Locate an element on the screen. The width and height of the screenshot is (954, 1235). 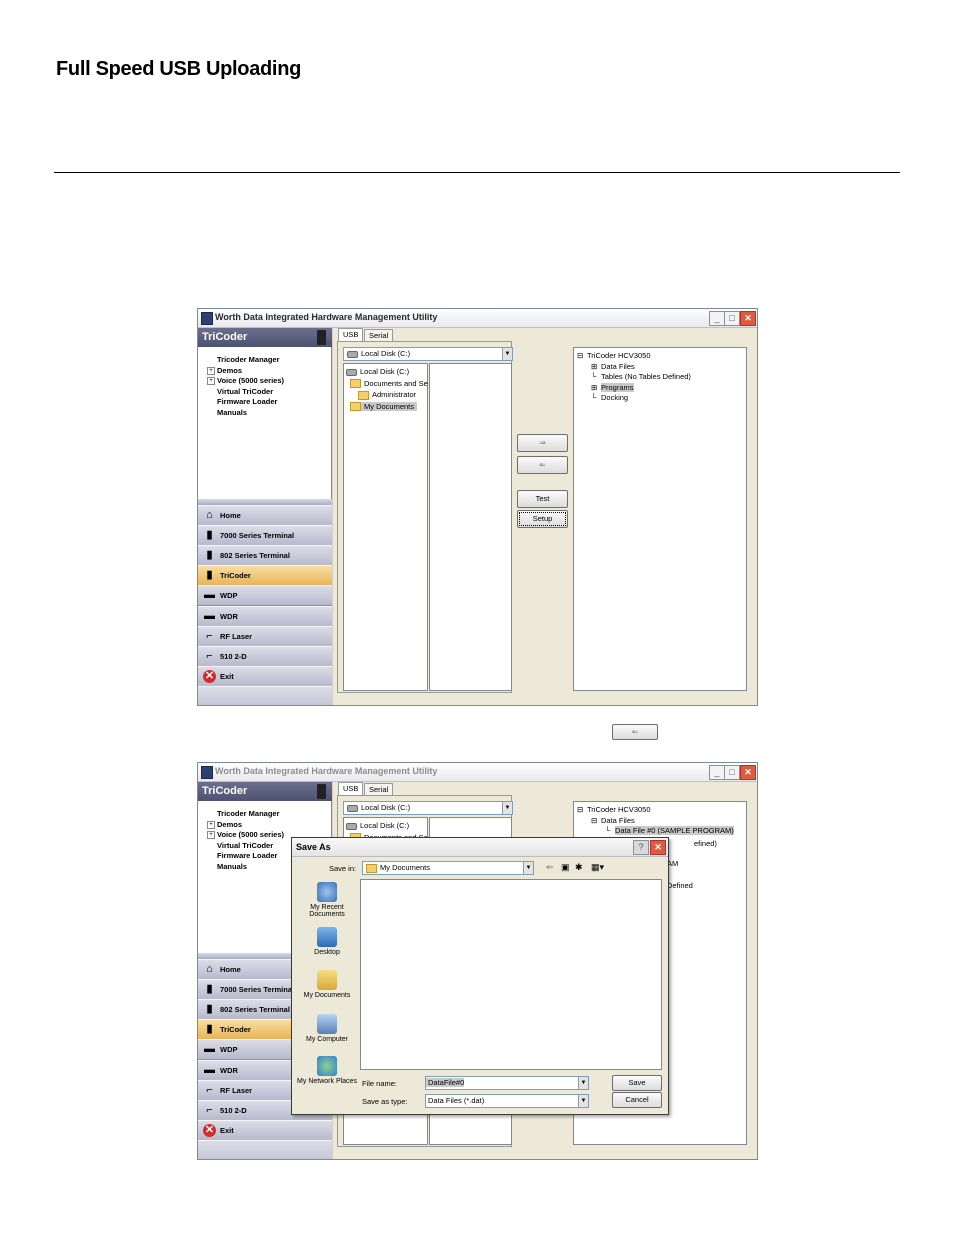
save-as-type-combo: Data Files (*.dat) ▼ is located at coordinates (507, 1101).